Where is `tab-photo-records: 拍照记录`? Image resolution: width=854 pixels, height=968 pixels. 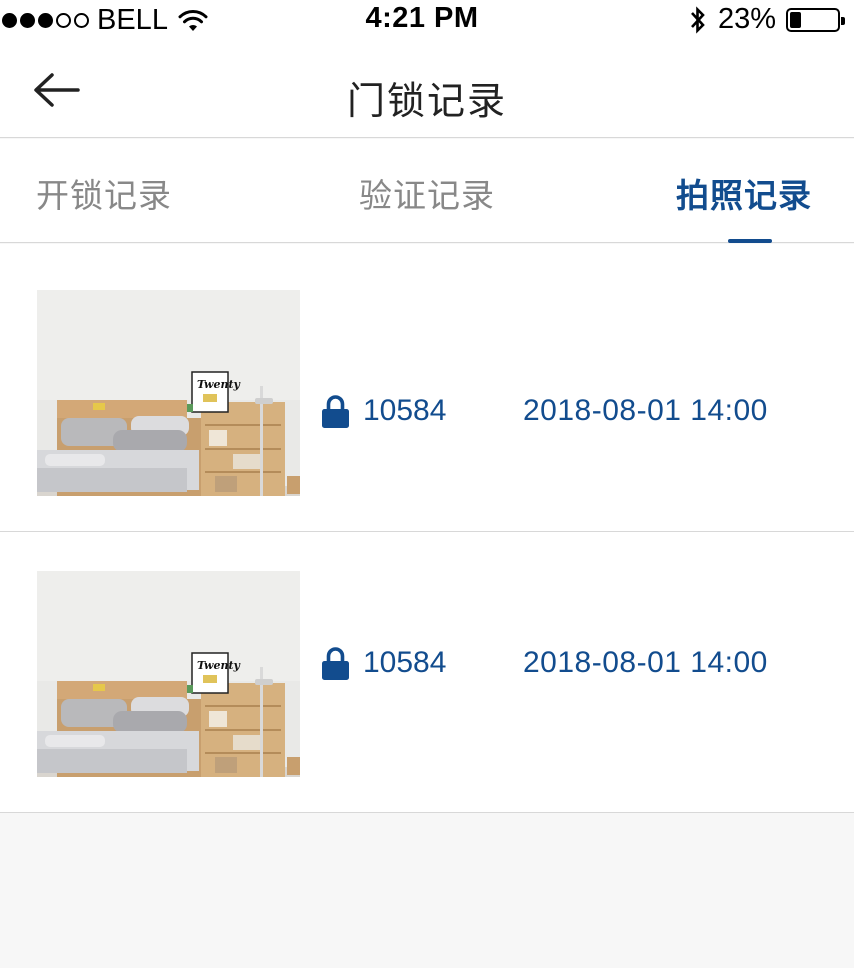 tab-photo-records: 拍照记录 is located at coordinates (744, 193).